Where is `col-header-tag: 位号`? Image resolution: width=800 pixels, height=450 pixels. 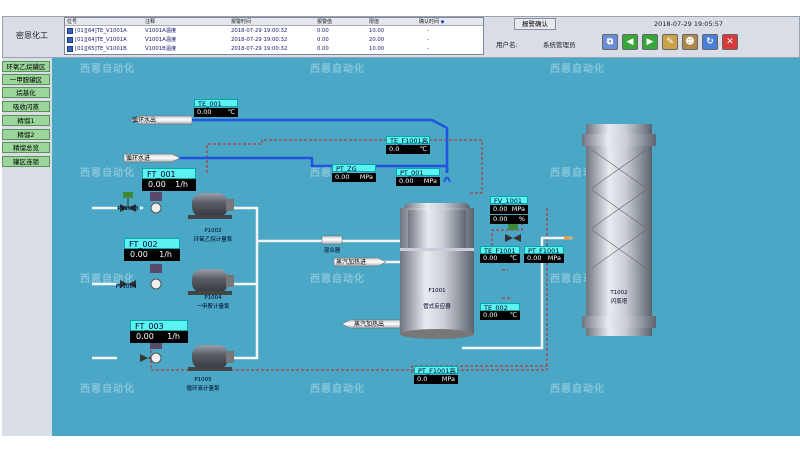 col-header-tag: 位号 is located at coordinates (104, 22).